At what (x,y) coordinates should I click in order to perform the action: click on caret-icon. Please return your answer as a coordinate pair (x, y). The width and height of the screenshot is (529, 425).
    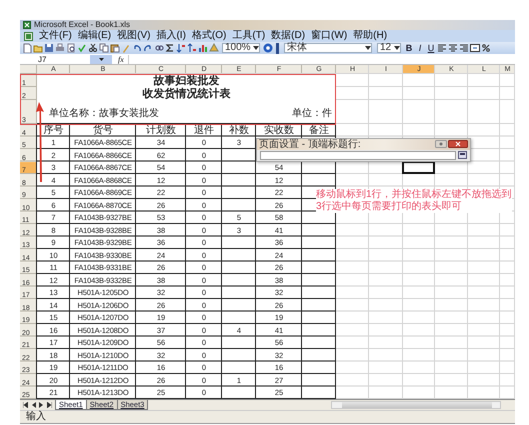
    Looking at the image, I should click on (101, 59).